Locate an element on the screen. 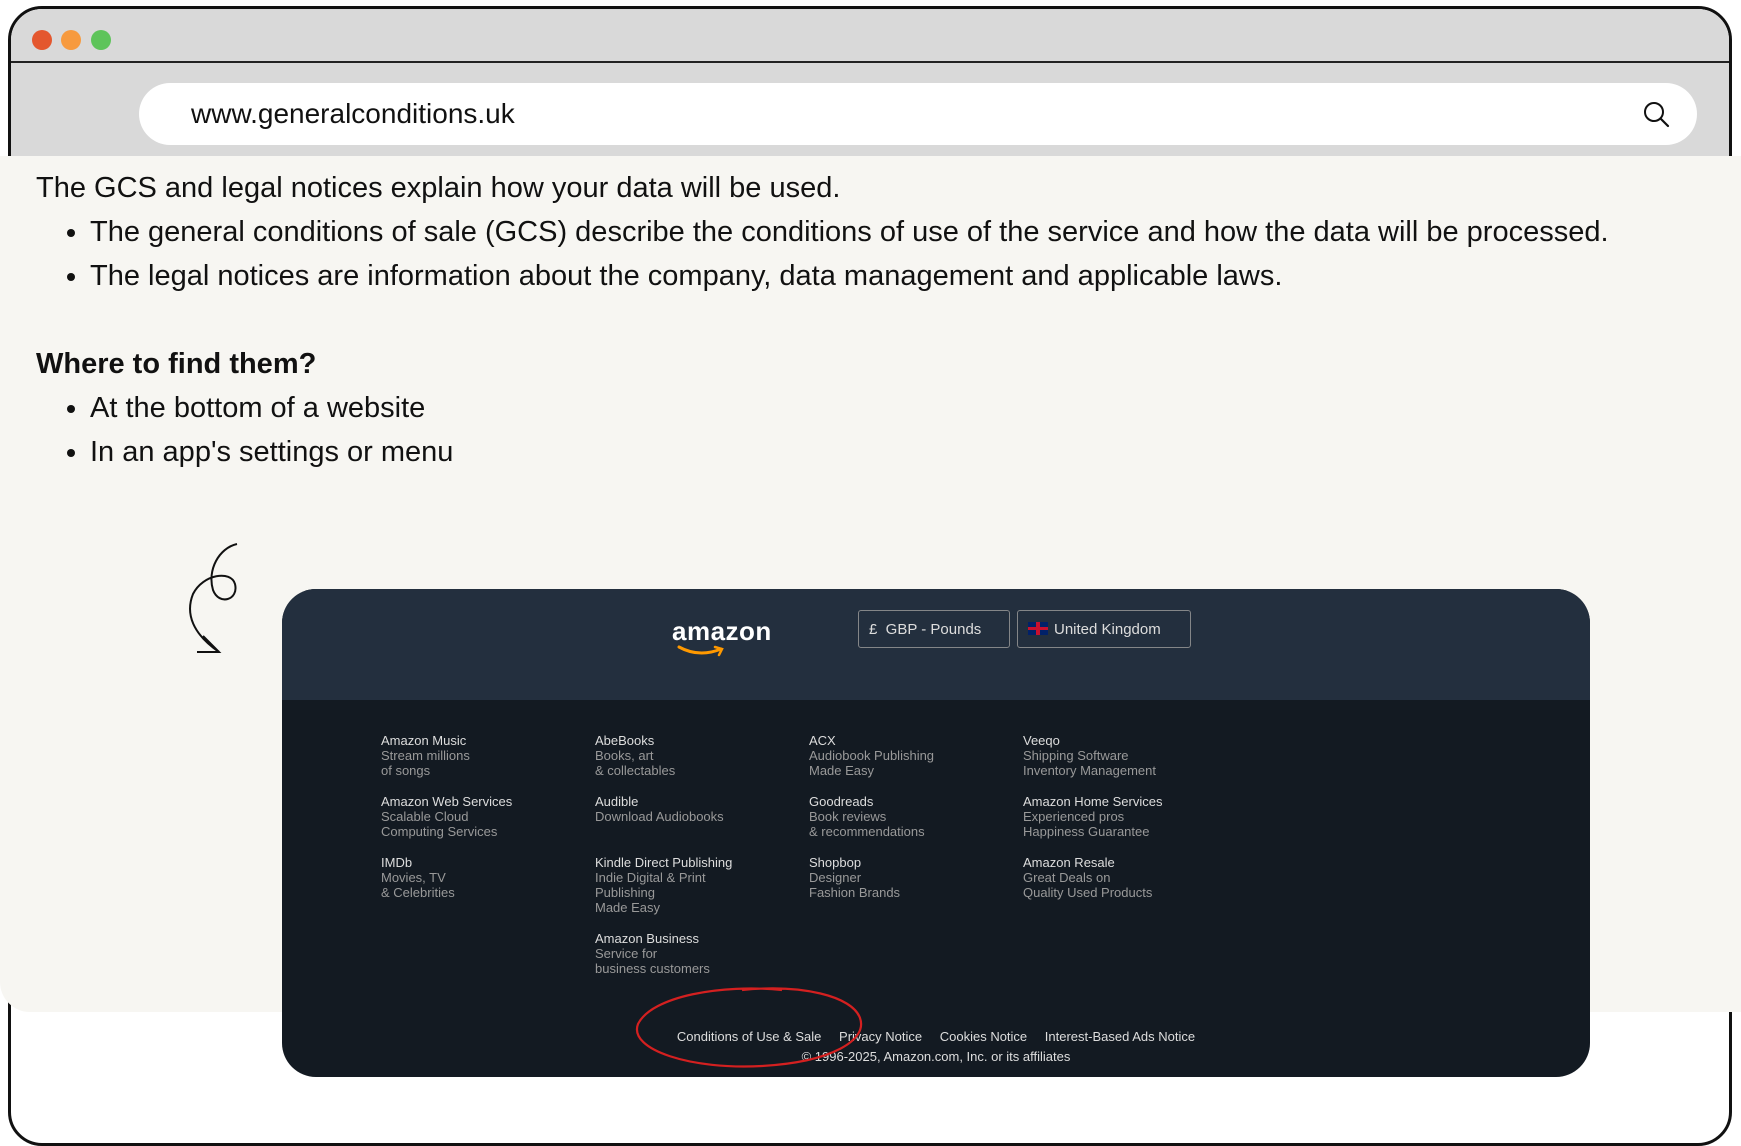 The width and height of the screenshot is (1741, 1146). interest-based-ads-link: Interest-Based Ads Notice is located at coordinates (1120, 1036).